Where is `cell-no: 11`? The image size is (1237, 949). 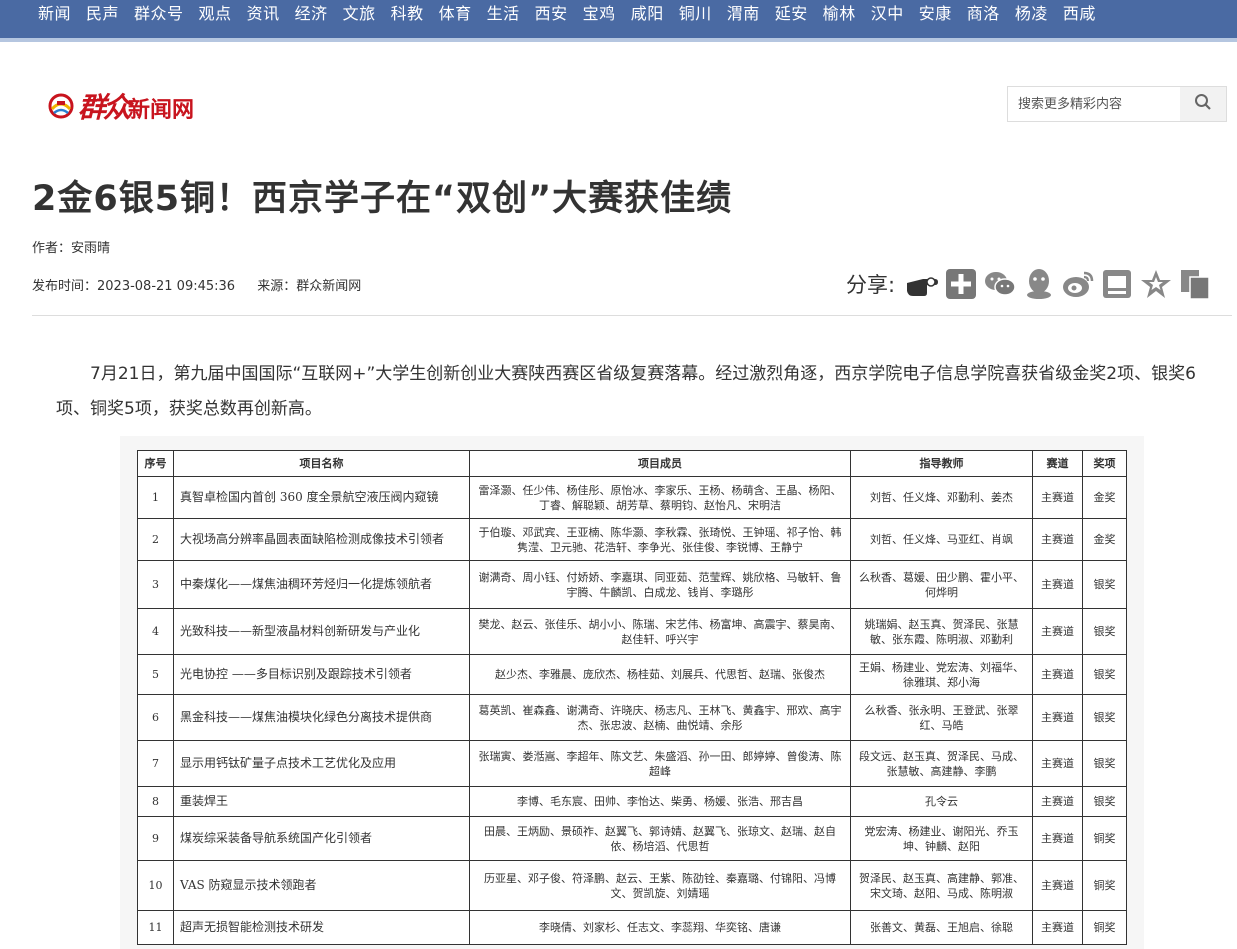
cell-no: 11 is located at coordinates (155, 927).